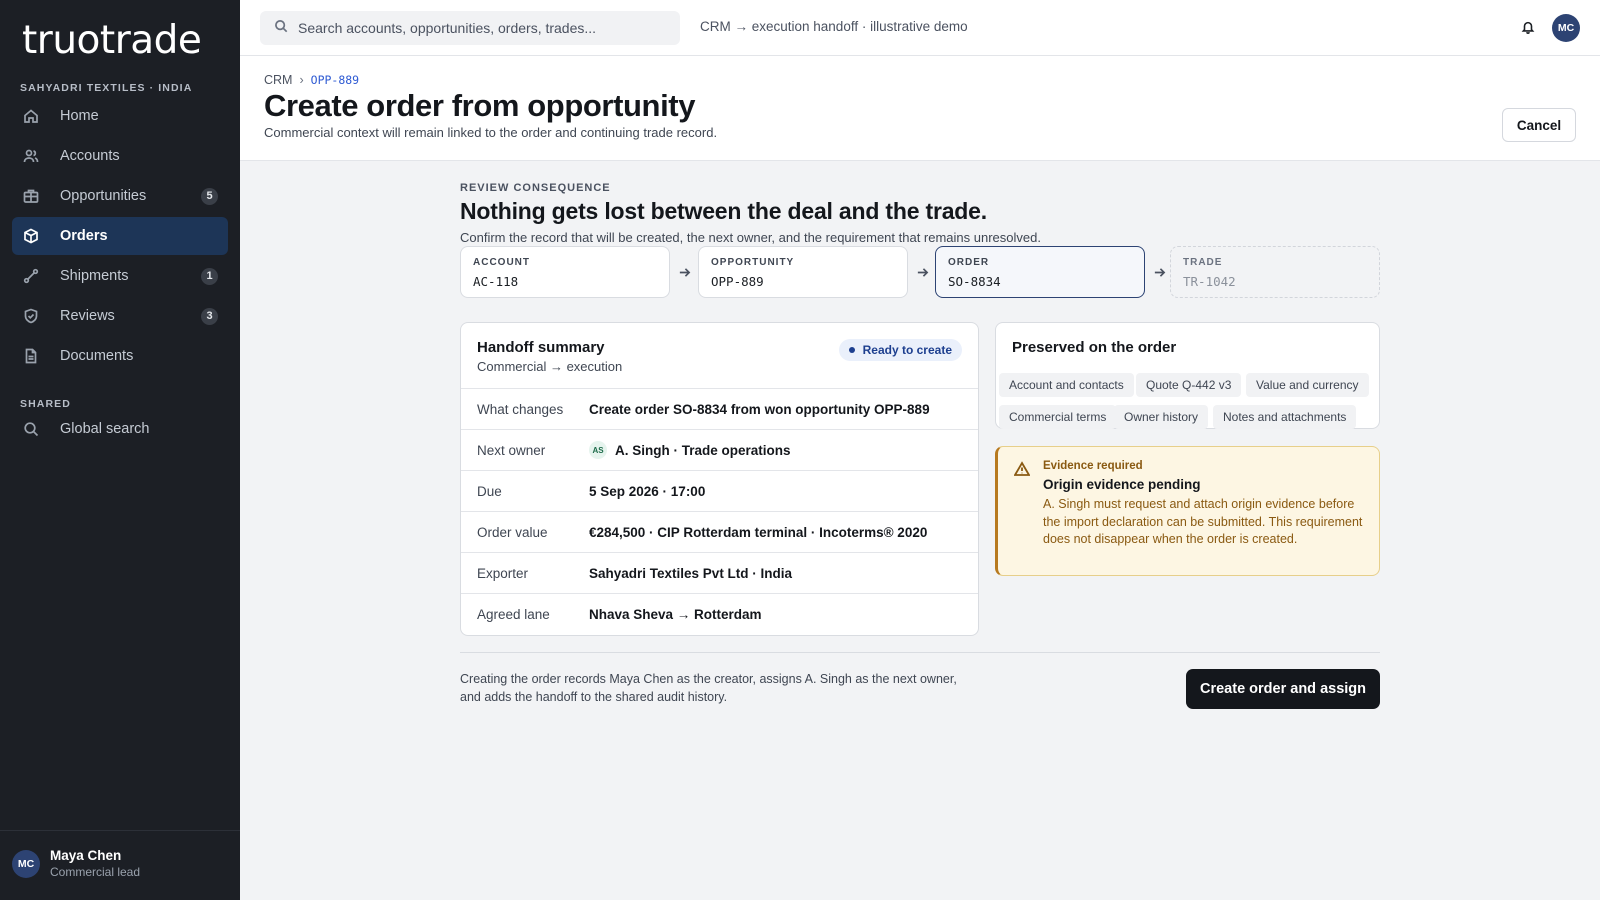  Describe the element at coordinates (489, 491) in the screenshot. I see `row-label: Due` at that location.